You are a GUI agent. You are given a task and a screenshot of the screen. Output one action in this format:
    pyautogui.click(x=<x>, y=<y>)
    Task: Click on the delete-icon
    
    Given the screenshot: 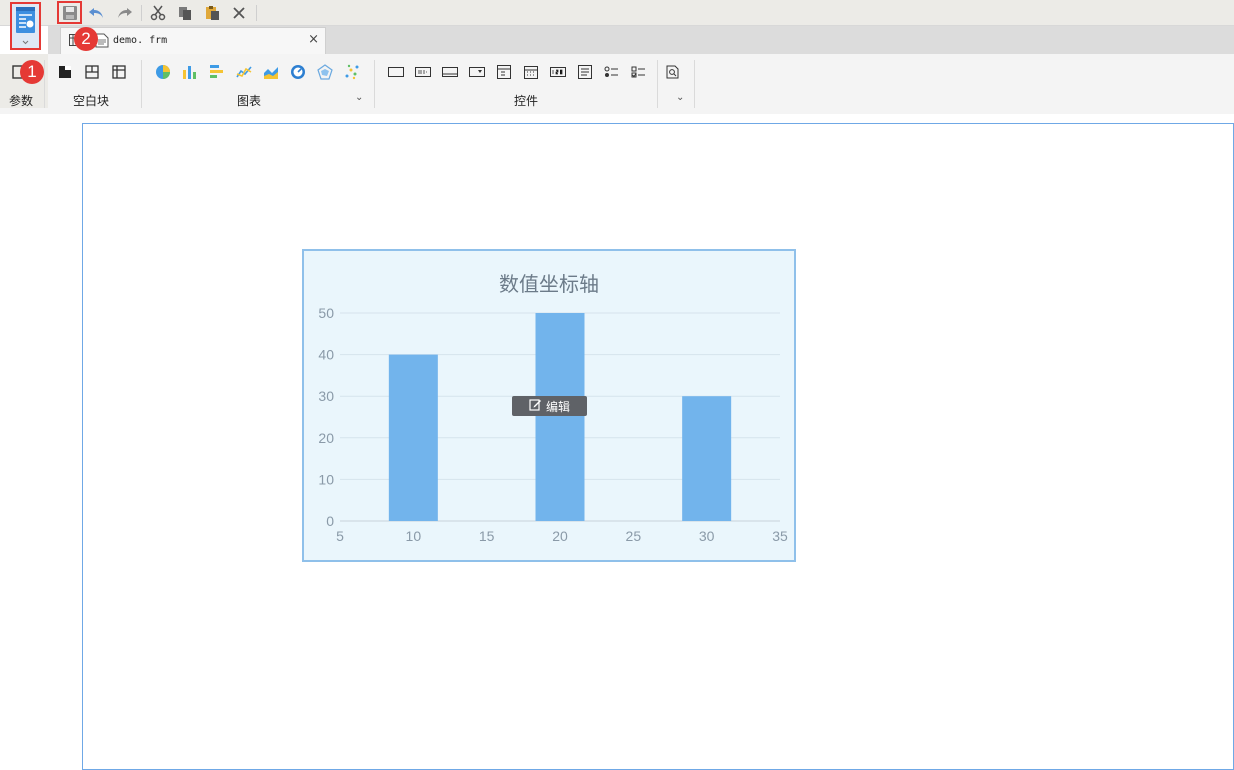 What is the action you would take?
    pyautogui.click(x=239, y=13)
    